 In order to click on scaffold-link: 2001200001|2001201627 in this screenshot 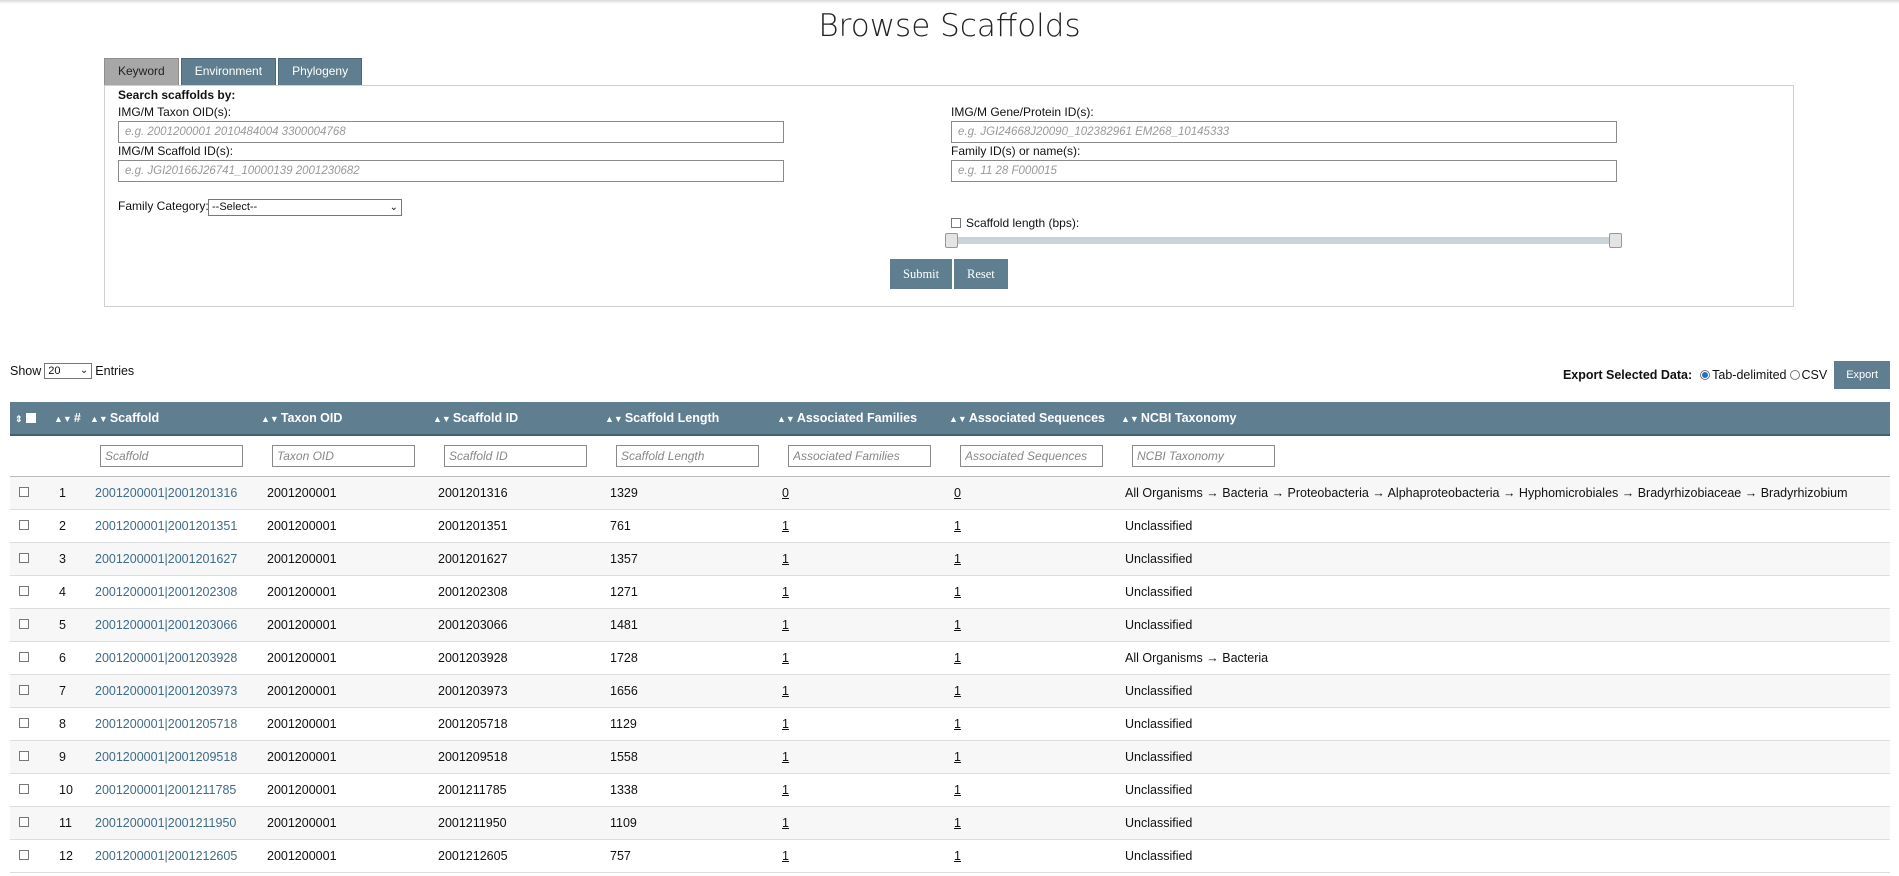, I will do `click(166, 559)`.